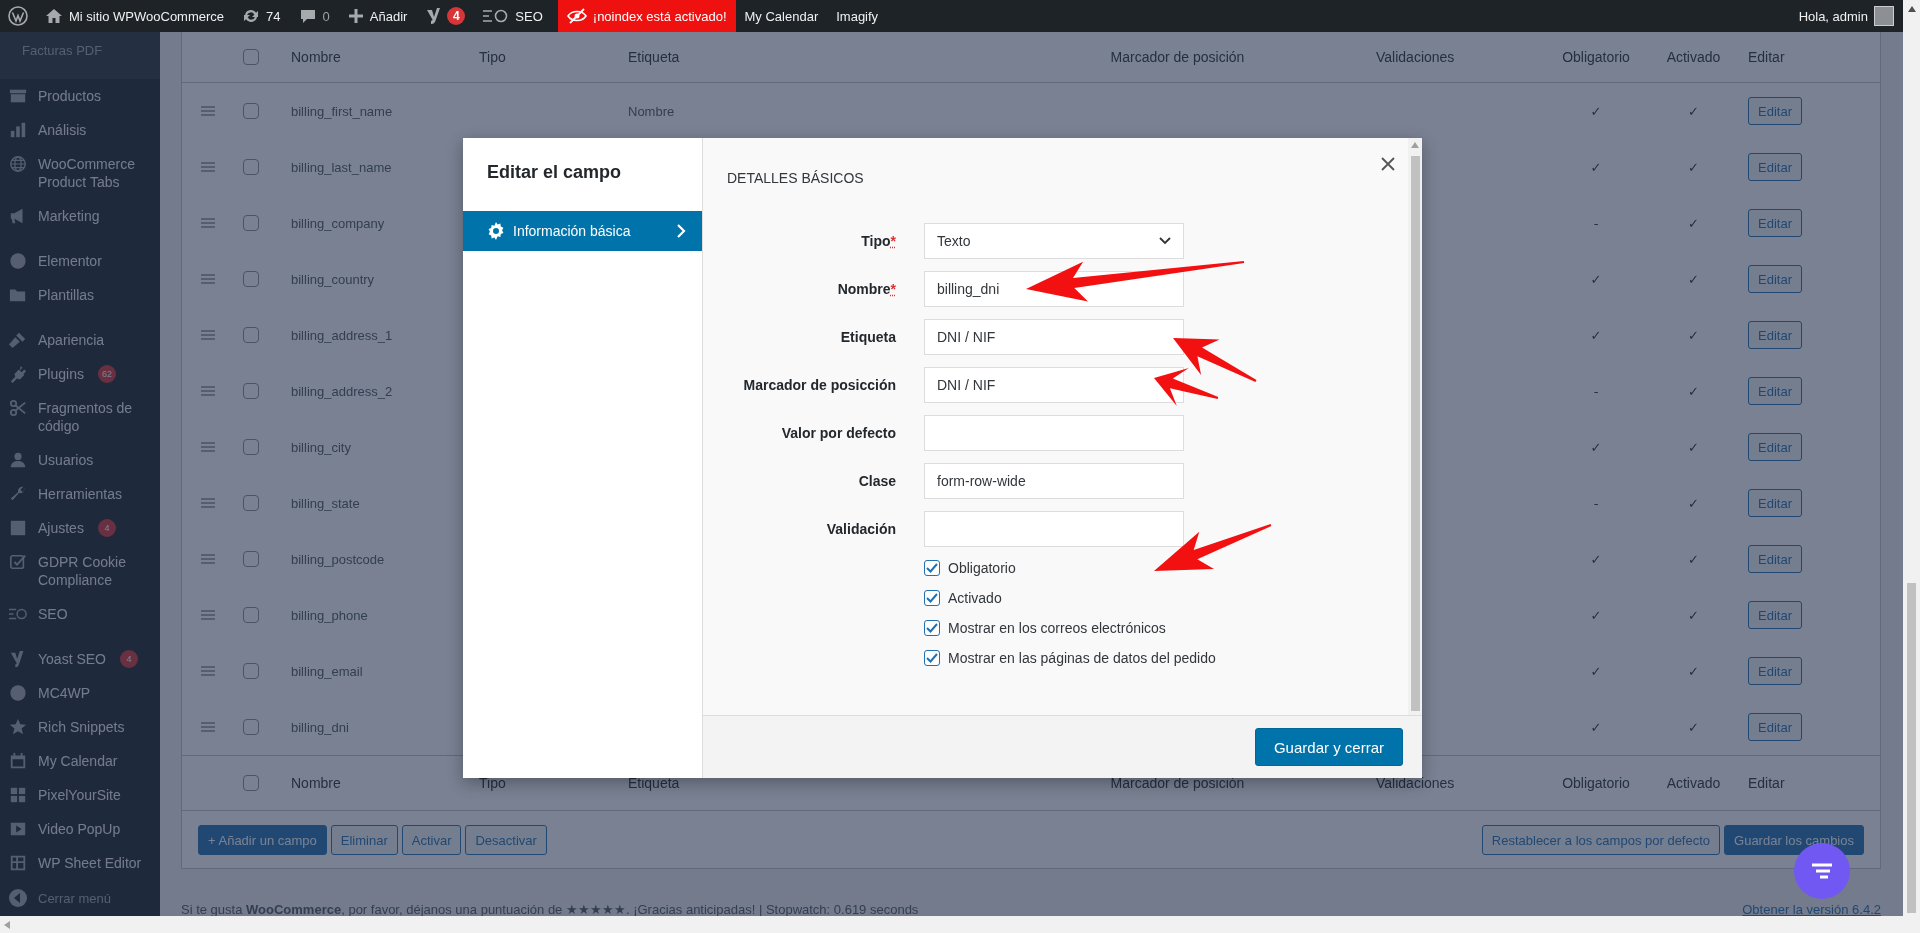  I want to click on admin-bar-link: 0, so click(314, 16).